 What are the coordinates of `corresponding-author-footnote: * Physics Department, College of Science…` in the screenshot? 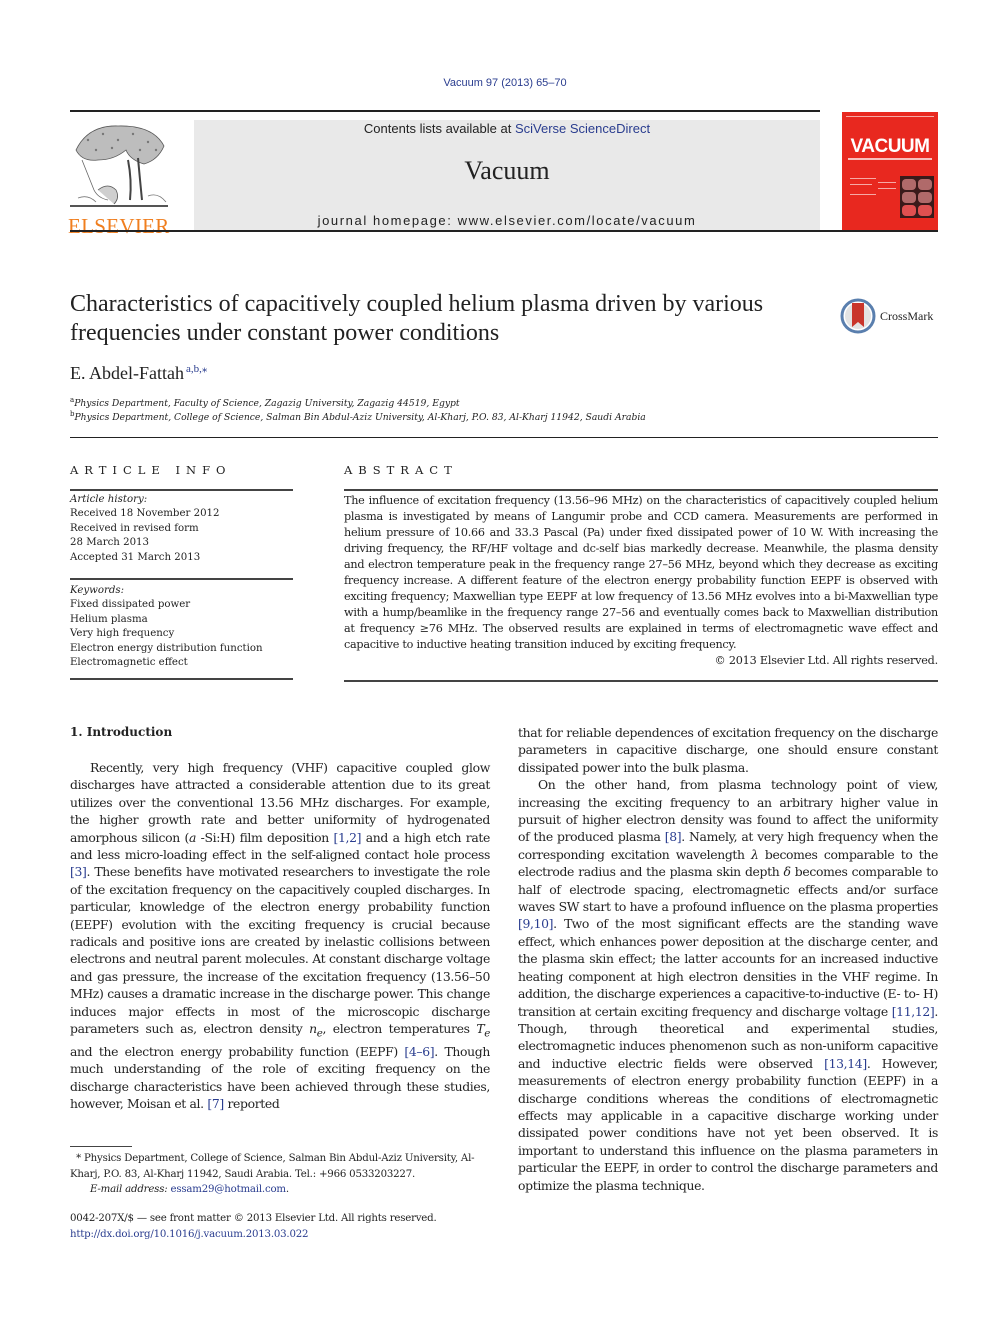 It's located at (280, 1174).